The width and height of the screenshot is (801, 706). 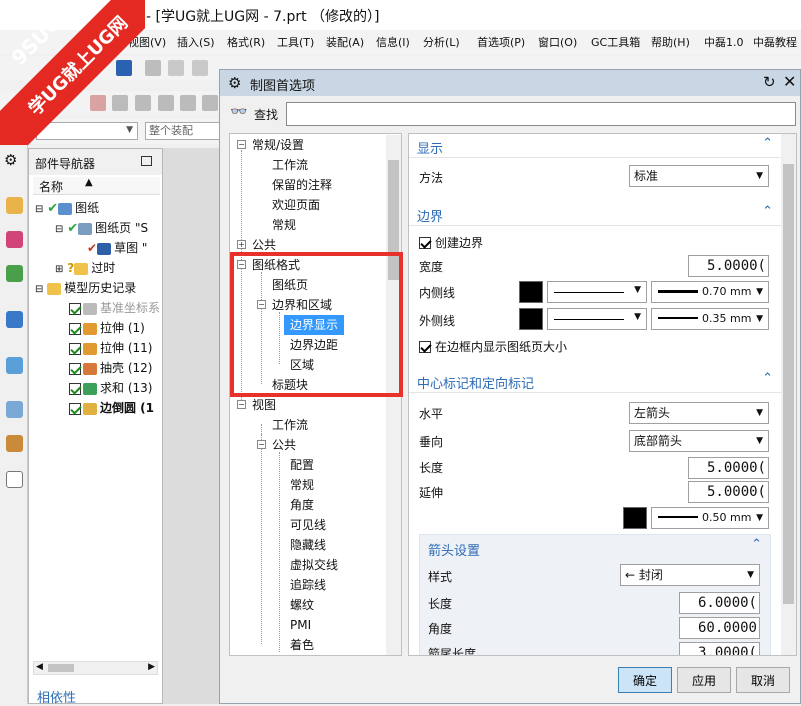 What do you see at coordinates (14, 409) in the screenshot?
I see `history-icon` at bounding box center [14, 409].